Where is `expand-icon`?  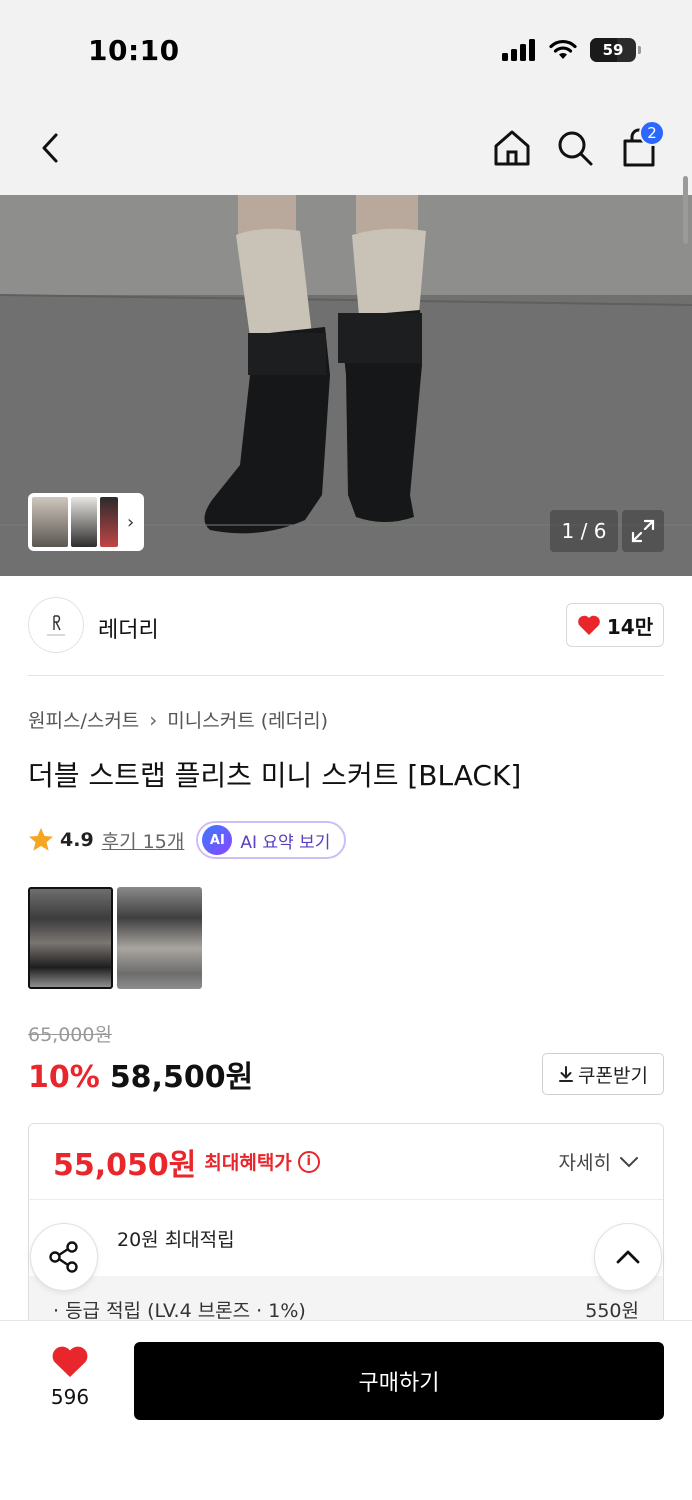
expand-icon is located at coordinates (643, 531).